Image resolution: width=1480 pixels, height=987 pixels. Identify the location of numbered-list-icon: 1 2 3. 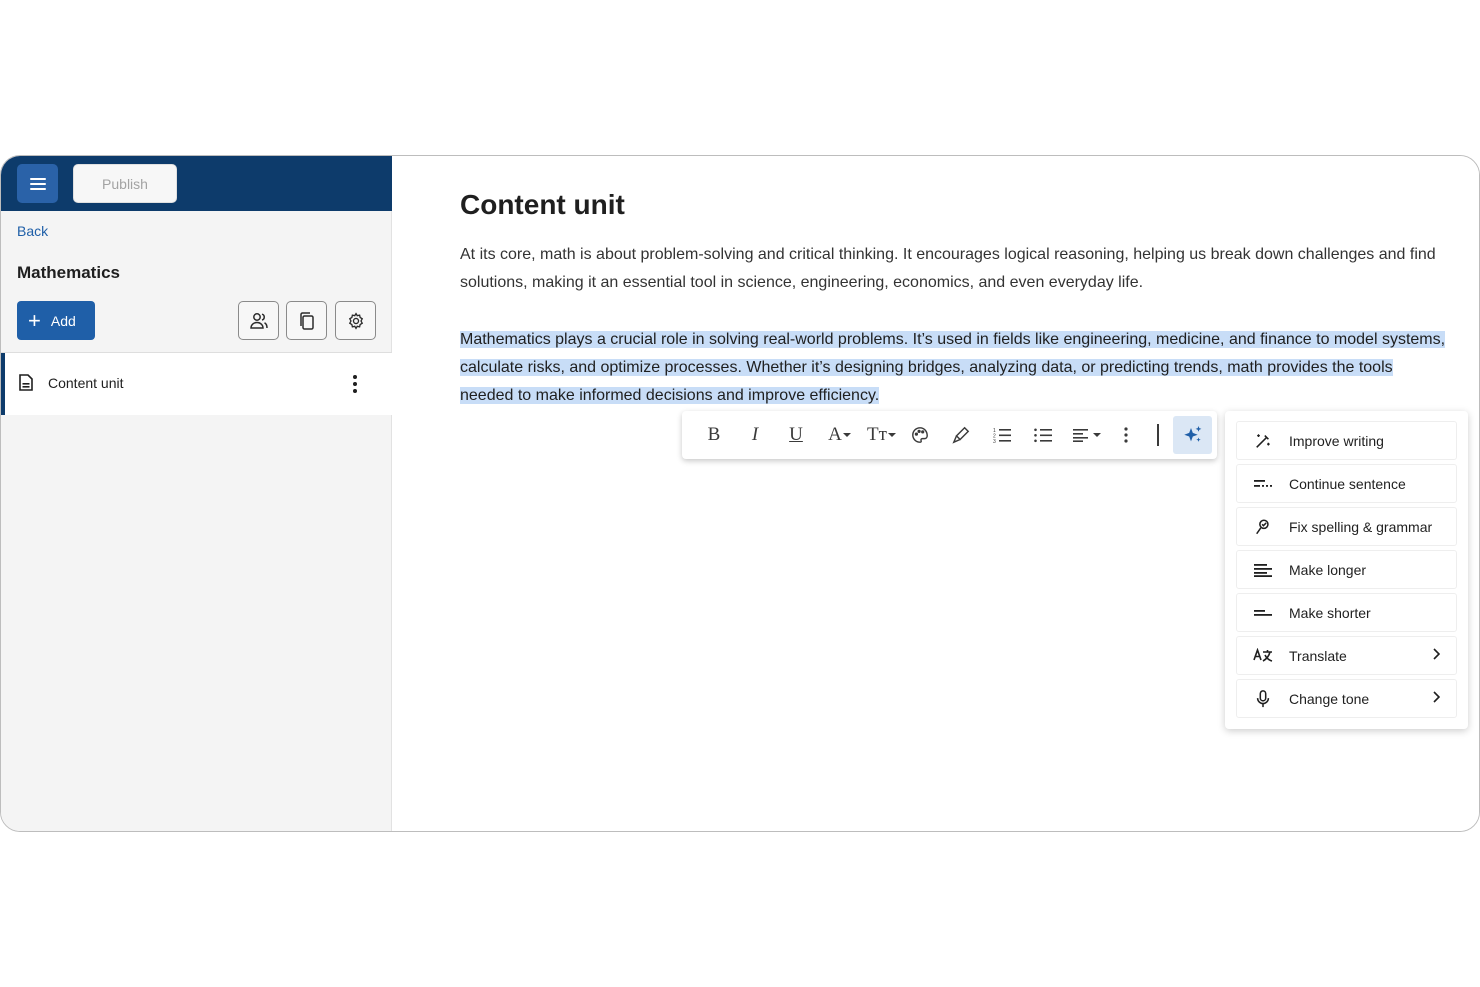
(1002, 435).